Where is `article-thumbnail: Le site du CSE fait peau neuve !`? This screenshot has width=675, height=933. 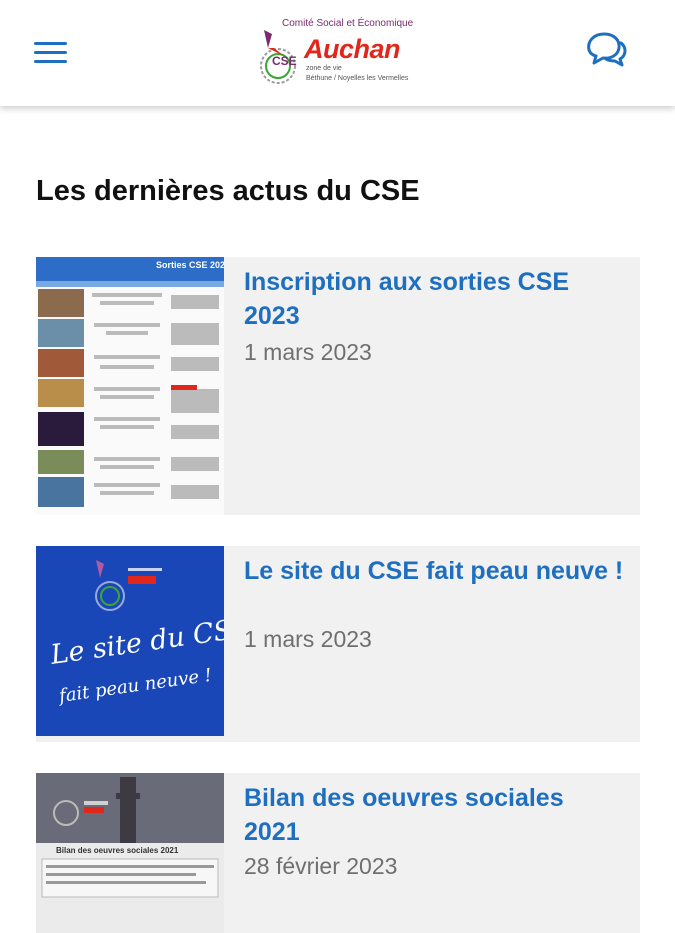 article-thumbnail: Le site du CSE fait peau neuve ! is located at coordinates (130, 641).